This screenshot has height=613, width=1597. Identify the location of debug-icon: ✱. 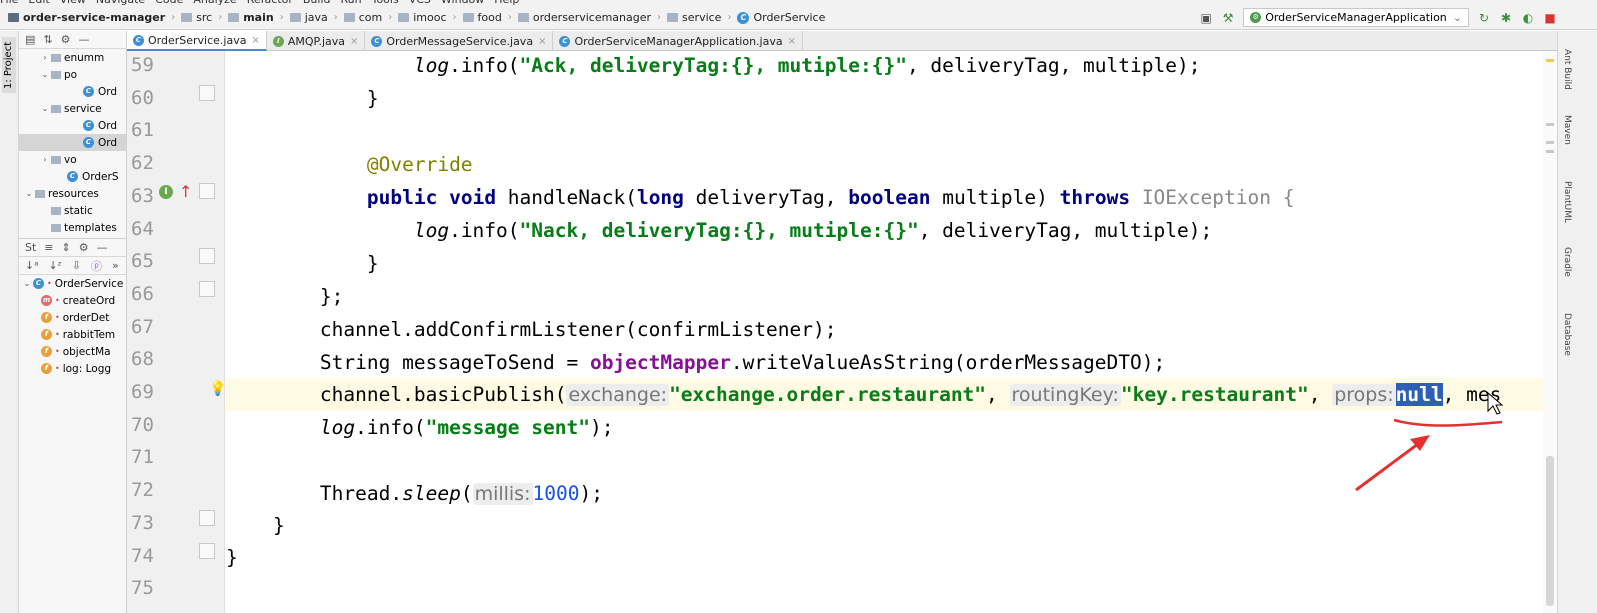
(1506, 18).